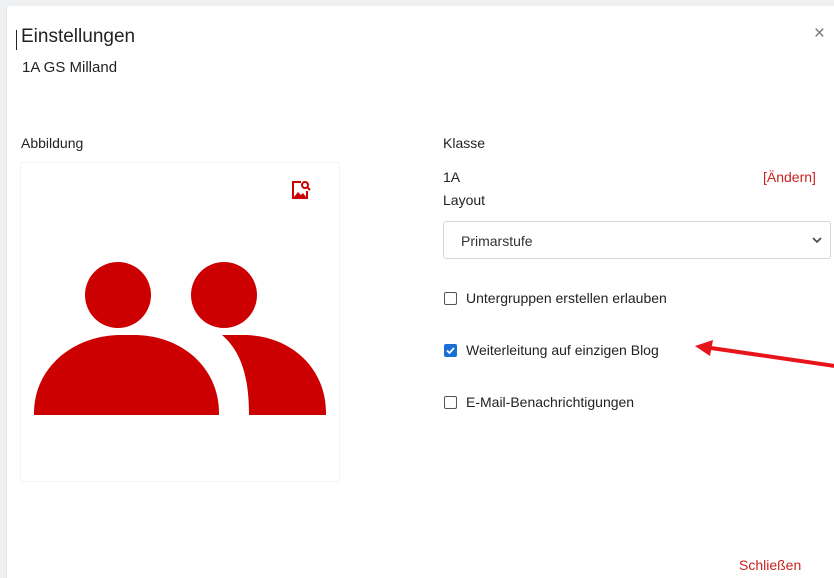  I want to click on user-body-right, so click(274, 375).